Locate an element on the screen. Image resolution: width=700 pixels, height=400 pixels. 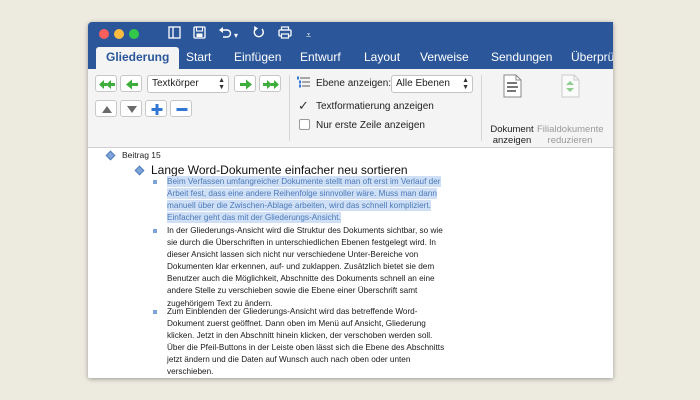
tab-verweise: Verweise is located at coordinates (444, 58).